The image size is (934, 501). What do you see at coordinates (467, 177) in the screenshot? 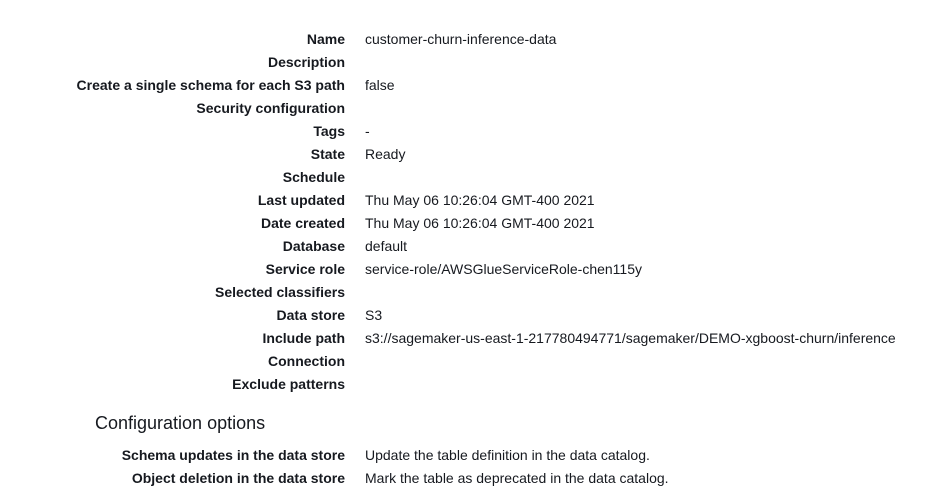
I see `detail-row-schedule: Schedule` at bounding box center [467, 177].